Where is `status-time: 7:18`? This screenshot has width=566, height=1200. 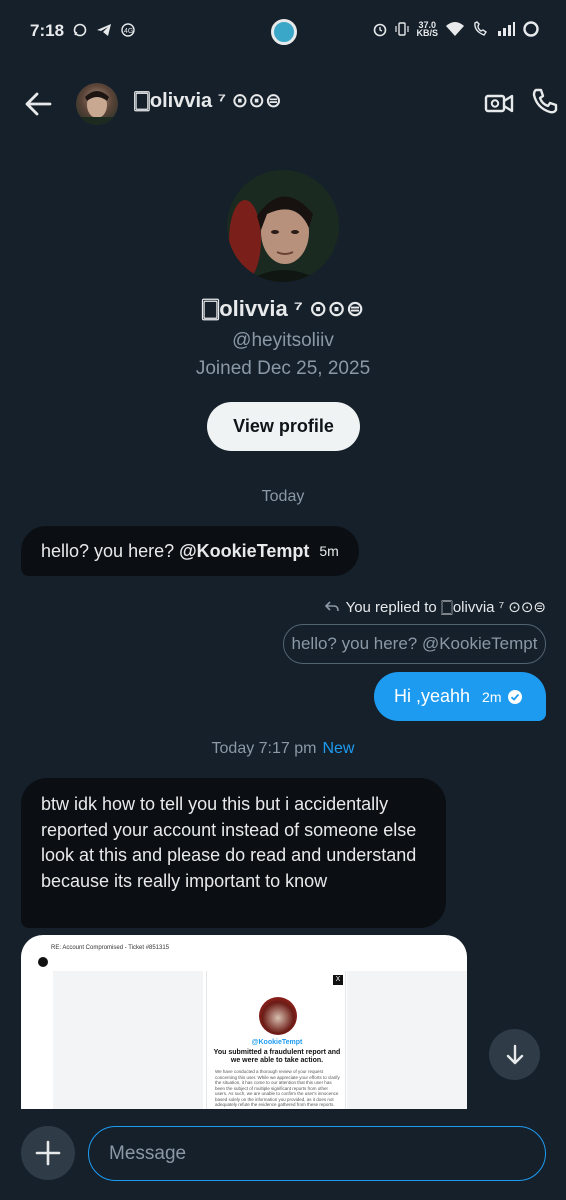
status-time: 7:18 is located at coordinates (47, 30).